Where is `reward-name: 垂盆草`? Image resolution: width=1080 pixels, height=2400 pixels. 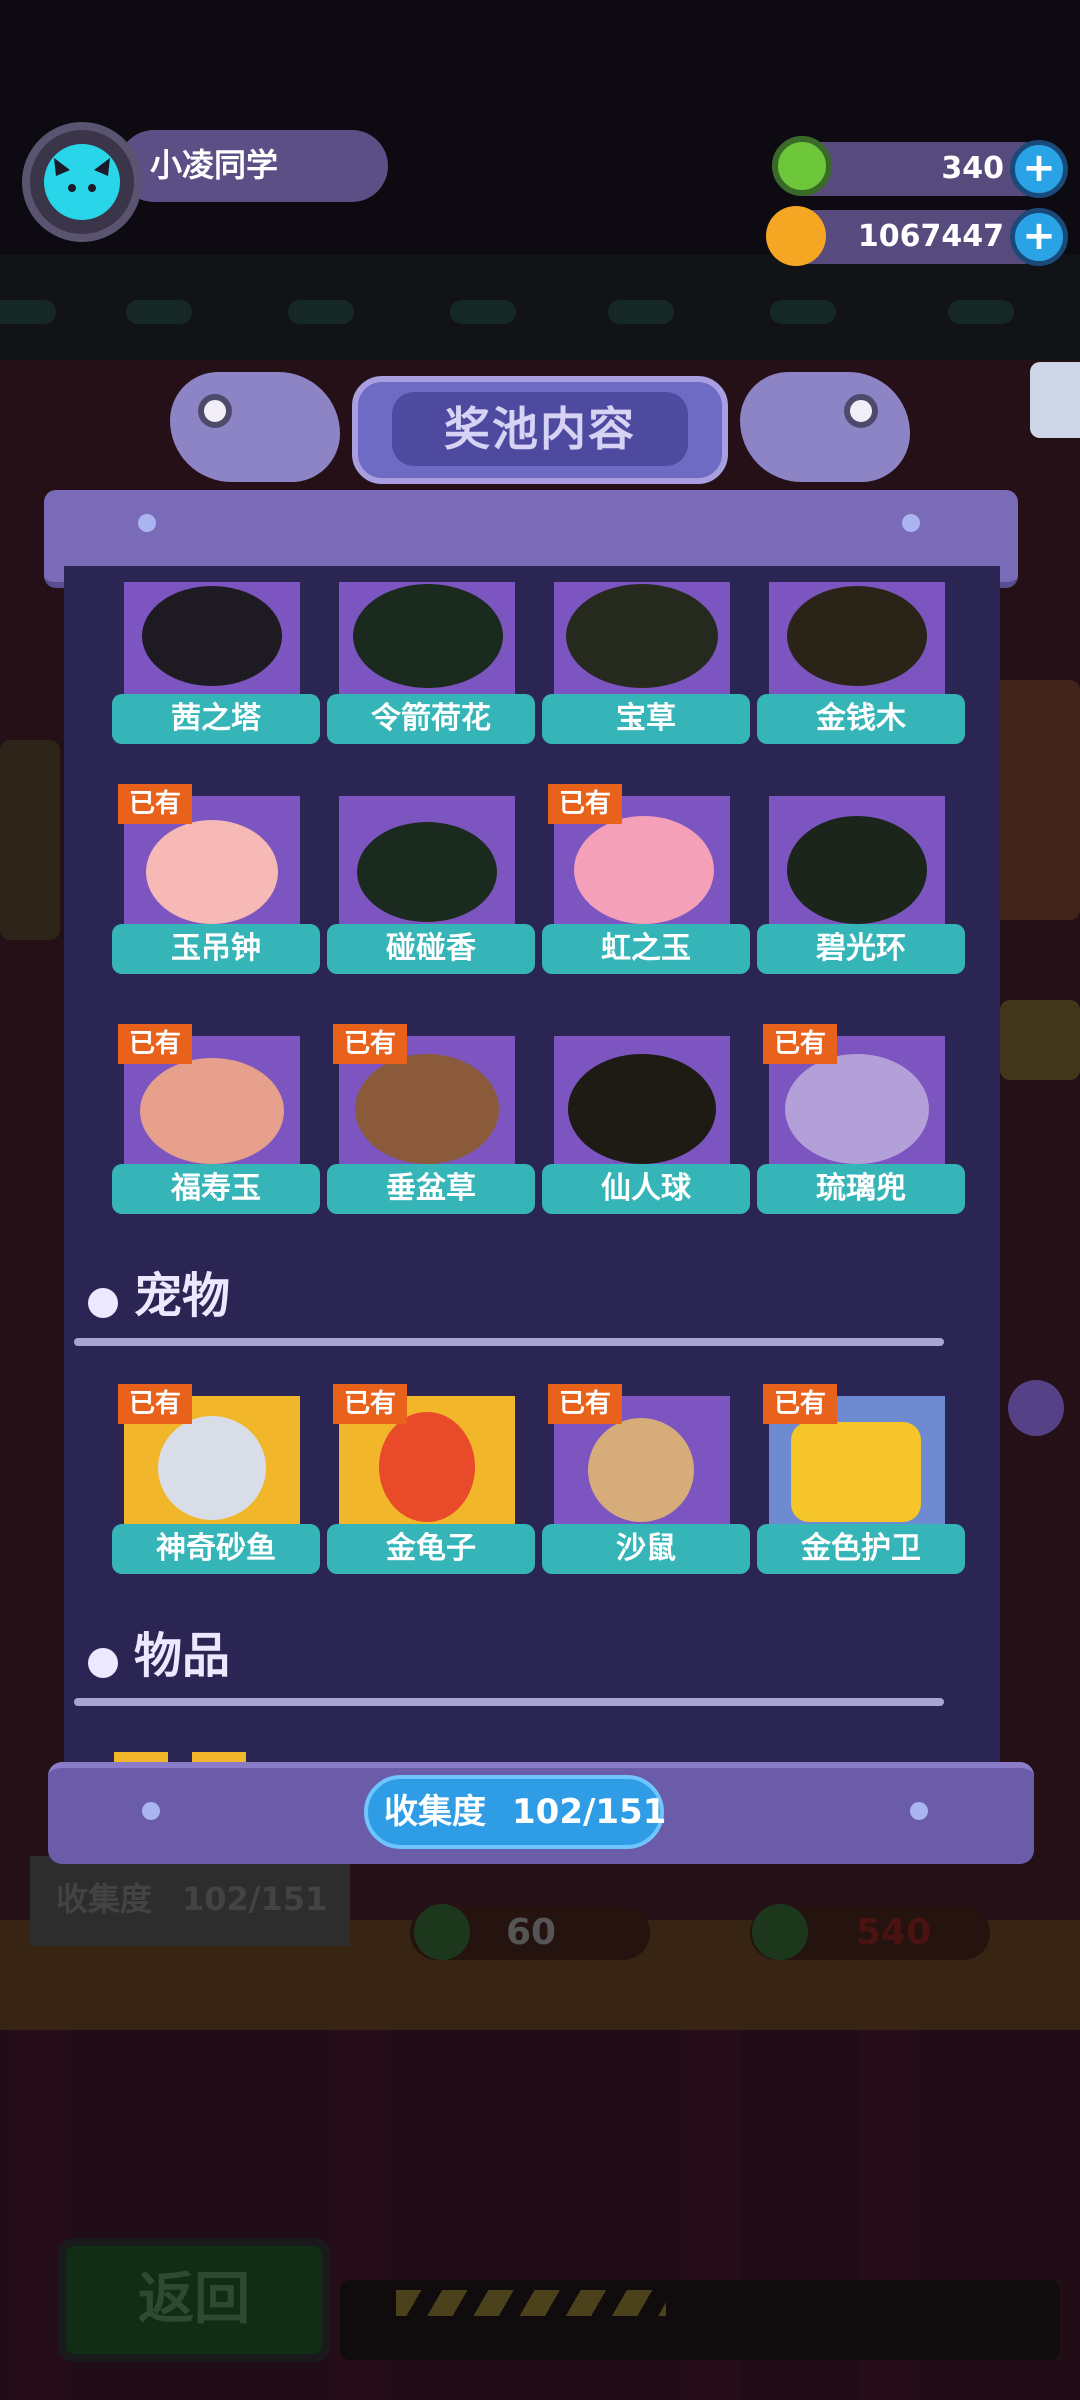 reward-name: 垂盆草 is located at coordinates (431, 1189).